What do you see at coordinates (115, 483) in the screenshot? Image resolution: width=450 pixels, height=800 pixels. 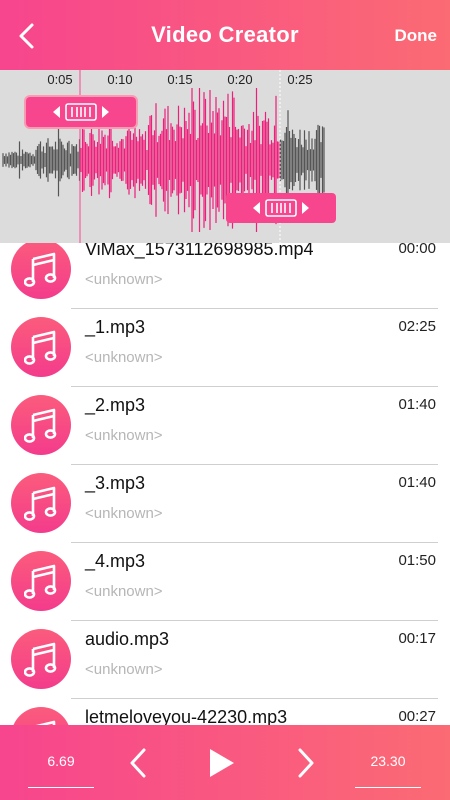 I see `file-name: _3.mp3` at bounding box center [115, 483].